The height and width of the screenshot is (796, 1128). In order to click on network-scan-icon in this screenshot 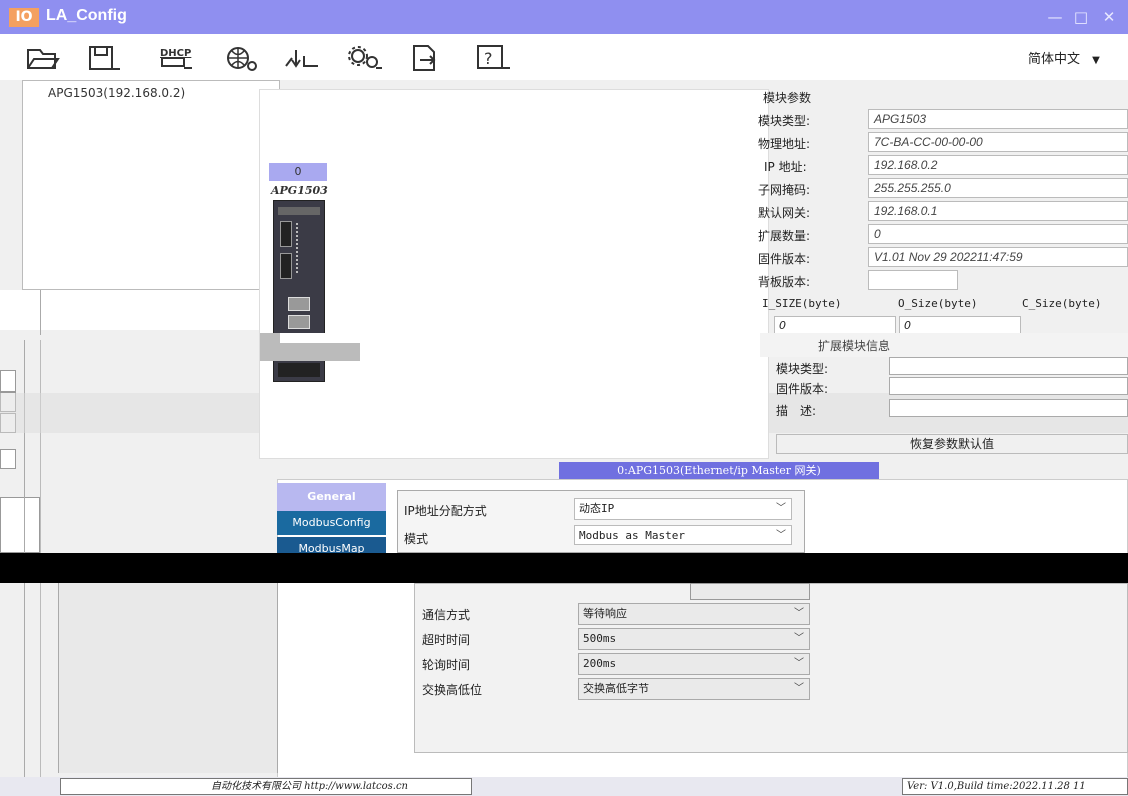, I will do `click(244, 58)`.